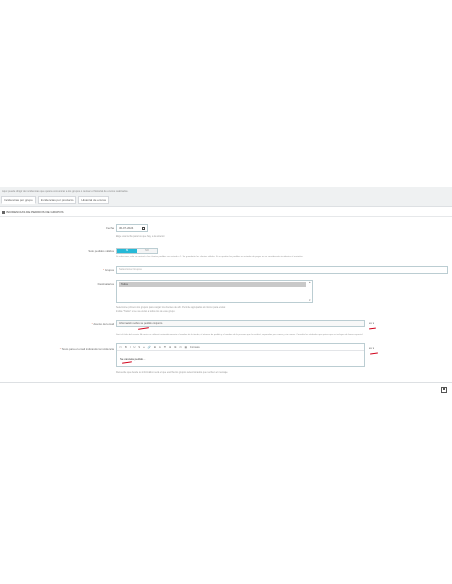 This screenshot has height=584, width=452. I want to click on indent-button: ⊟, so click(170, 347).